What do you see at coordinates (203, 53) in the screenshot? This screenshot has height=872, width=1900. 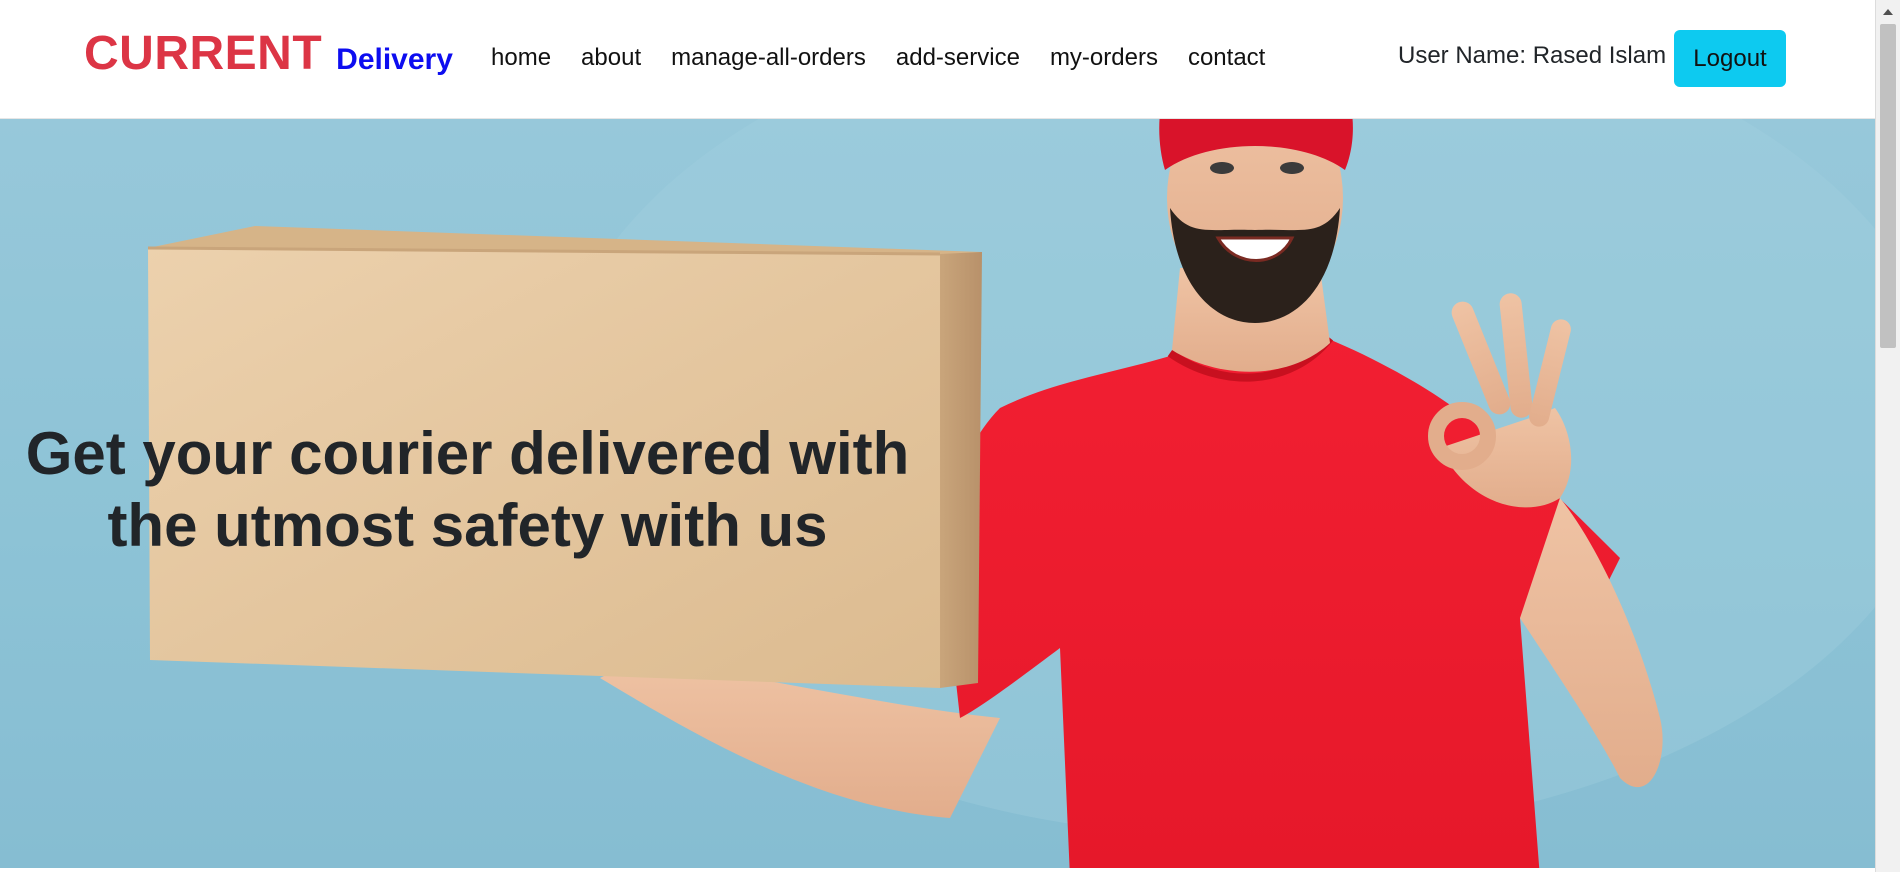 I see `brand-name: CURRENT` at bounding box center [203, 53].